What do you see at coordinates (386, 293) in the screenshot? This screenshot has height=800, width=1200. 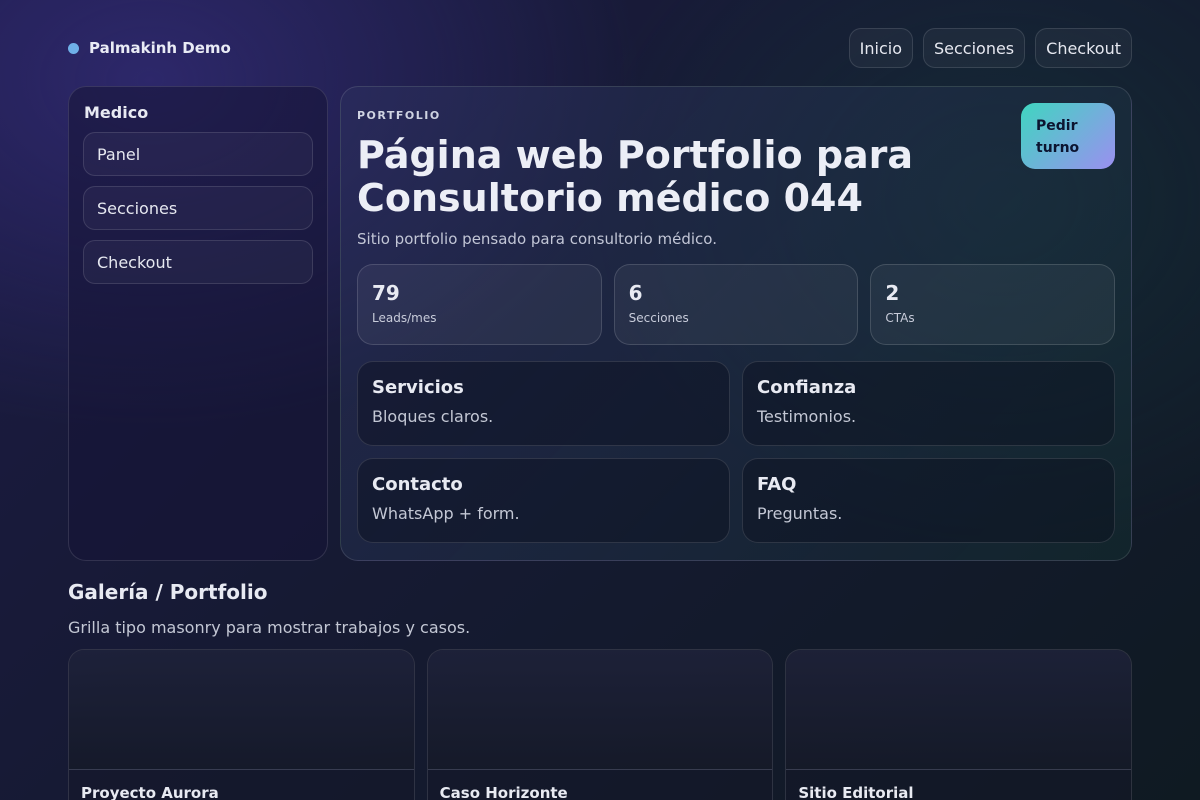 I see `stat-value: 79` at bounding box center [386, 293].